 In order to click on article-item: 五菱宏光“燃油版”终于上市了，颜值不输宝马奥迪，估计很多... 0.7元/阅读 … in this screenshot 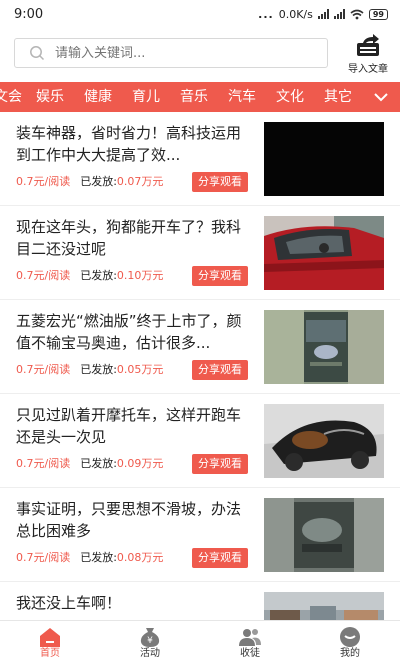, I will do `click(200, 347)`.